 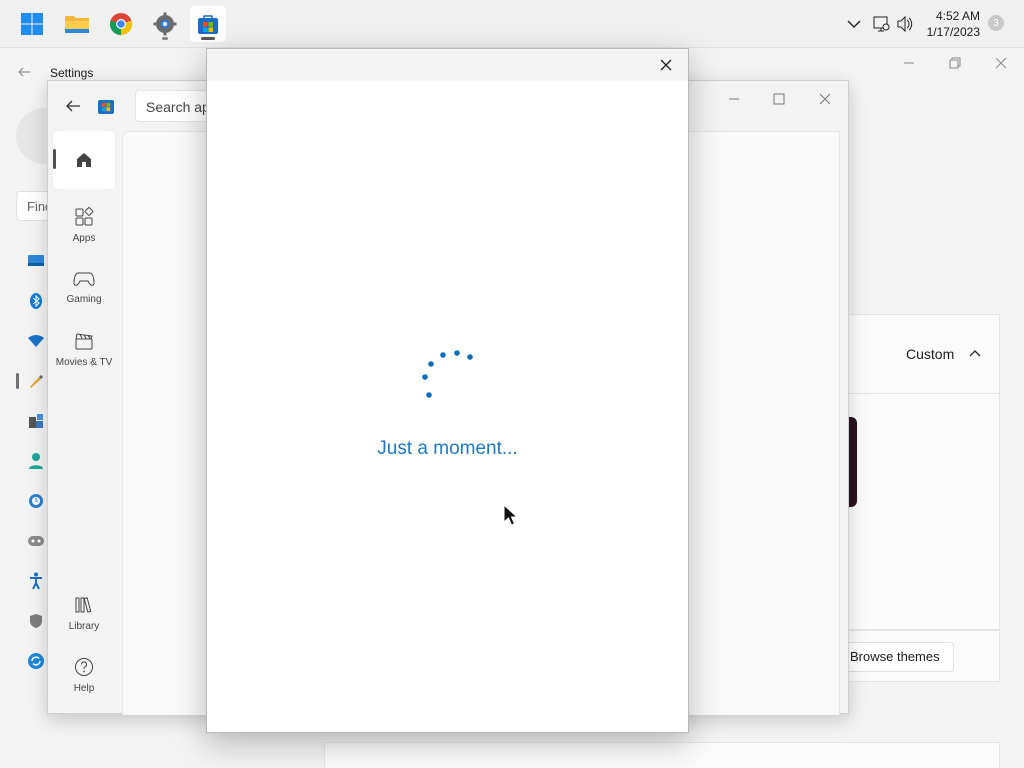 What do you see at coordinates (24, 72) in the screenshot?
I see `settings-back-arrow-icon` at bounding box center [24, 72].